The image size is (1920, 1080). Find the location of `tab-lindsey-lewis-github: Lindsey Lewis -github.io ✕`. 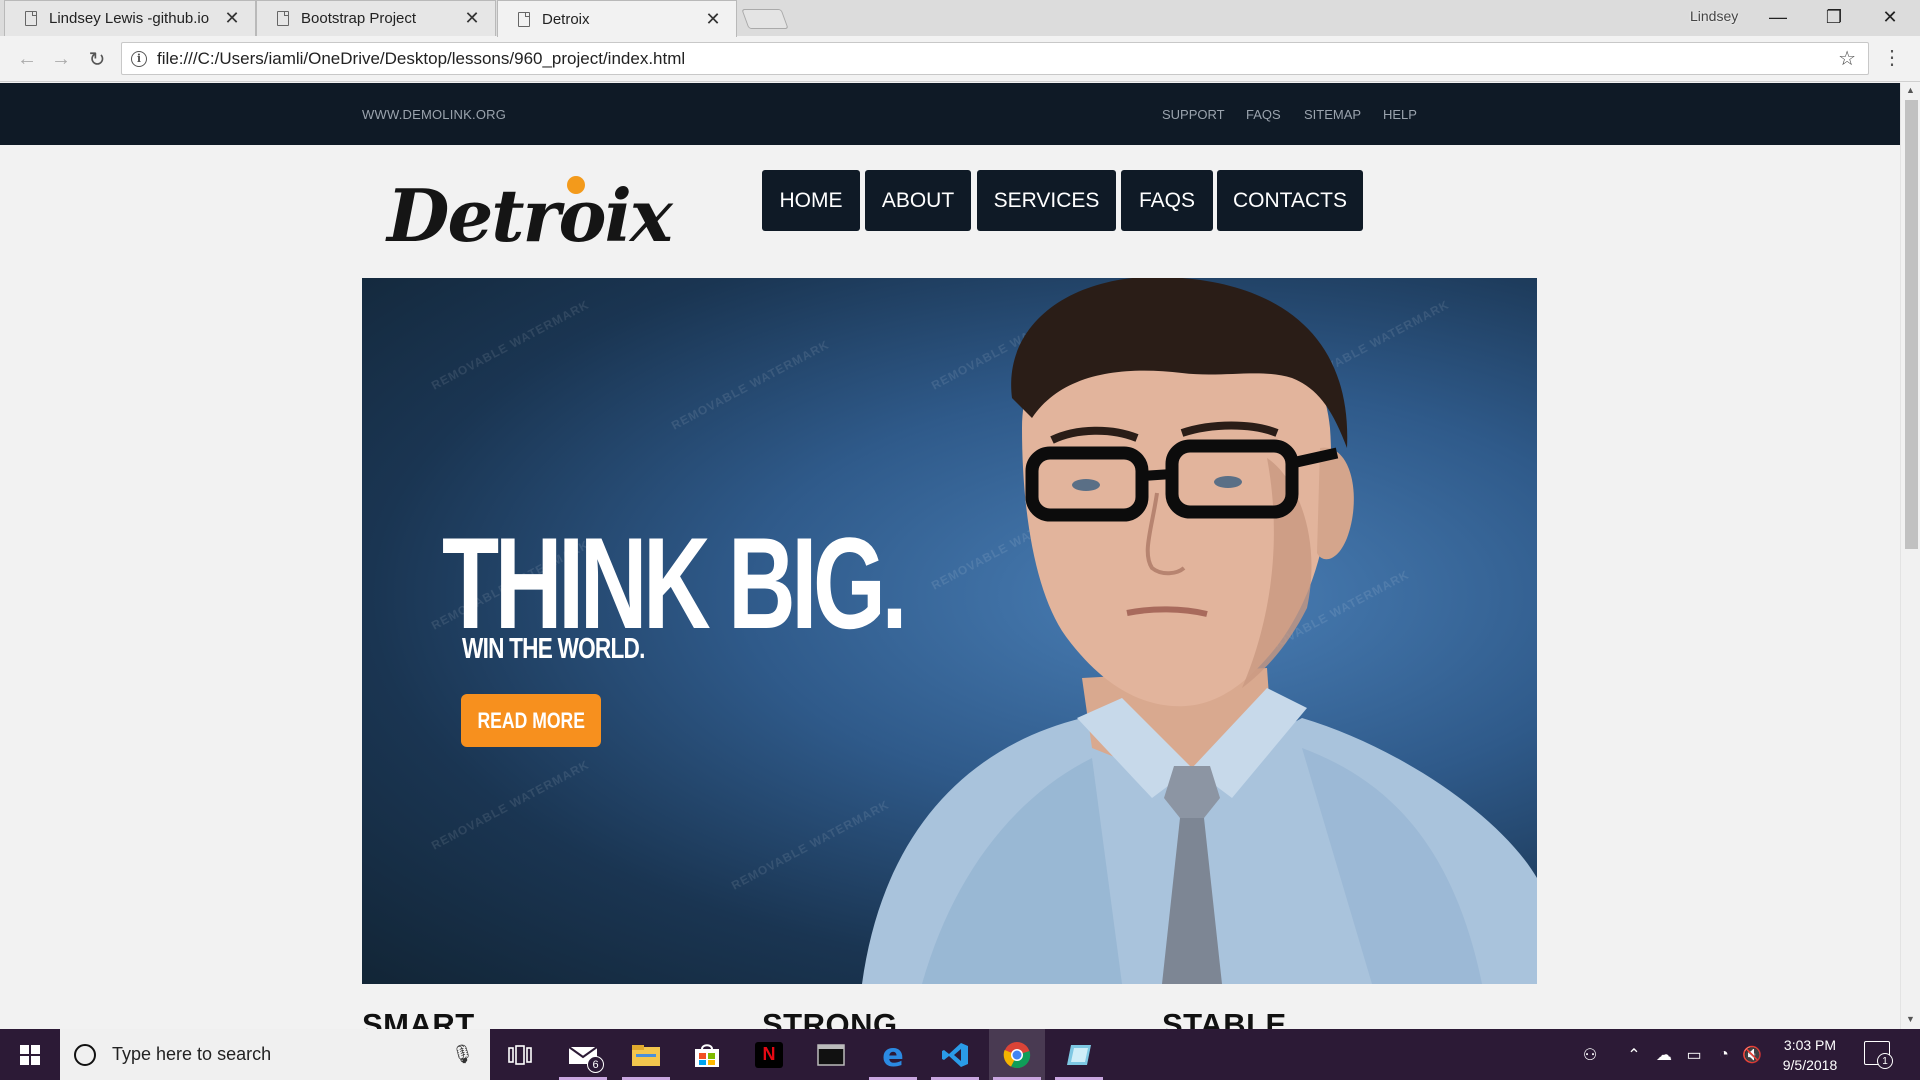

tab-lindsey-lewis-github: Lindsey Lewis -github.io ✕ is located at coordinates (130, 18).